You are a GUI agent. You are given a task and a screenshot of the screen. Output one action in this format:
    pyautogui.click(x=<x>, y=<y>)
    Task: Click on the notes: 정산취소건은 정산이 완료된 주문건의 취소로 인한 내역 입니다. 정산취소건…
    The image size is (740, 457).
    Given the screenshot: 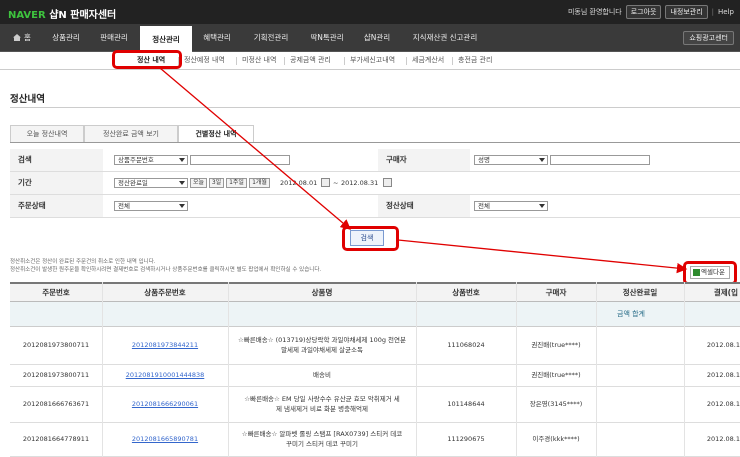 What is the action you would take?
    pyautogui.click(x=165, y=266)
    